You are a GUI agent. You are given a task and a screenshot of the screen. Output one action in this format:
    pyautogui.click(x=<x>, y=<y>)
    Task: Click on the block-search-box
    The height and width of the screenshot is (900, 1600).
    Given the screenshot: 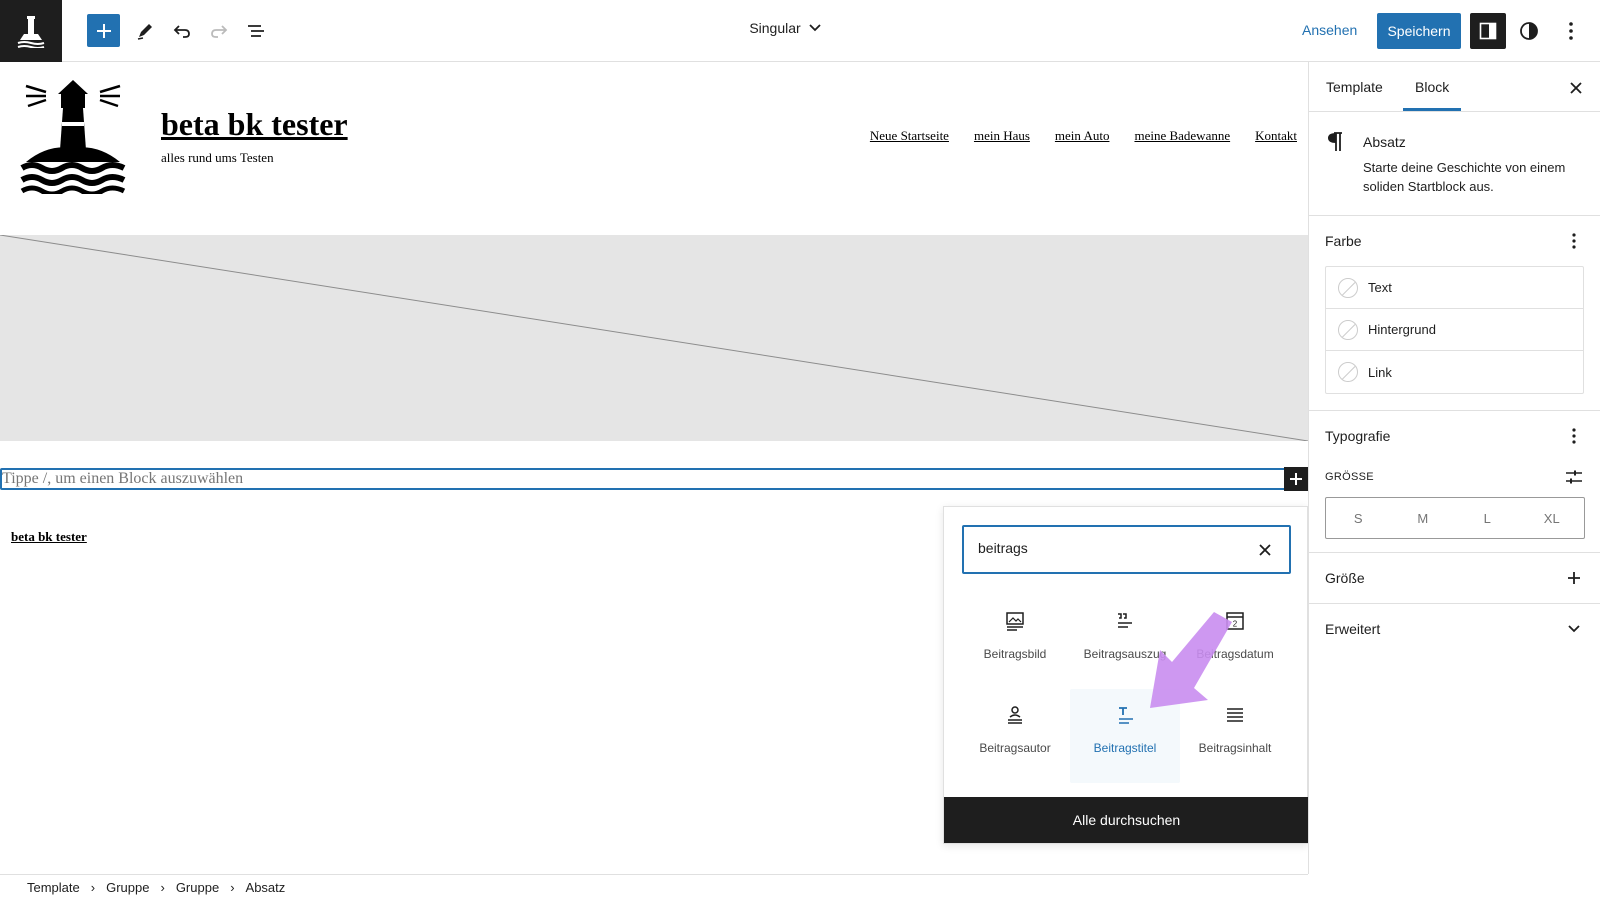 What is the action you would take?
    pyautogui.click(x=1126, y=549)
    